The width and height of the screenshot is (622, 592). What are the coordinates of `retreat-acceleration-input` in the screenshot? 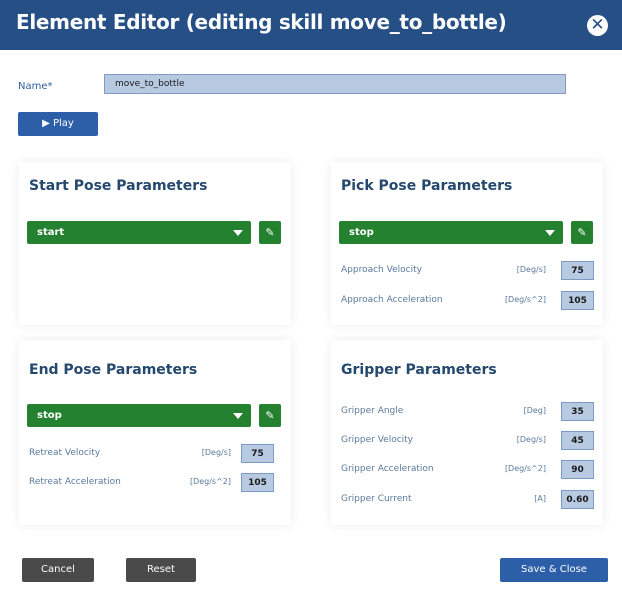 It's located at (257, 482).